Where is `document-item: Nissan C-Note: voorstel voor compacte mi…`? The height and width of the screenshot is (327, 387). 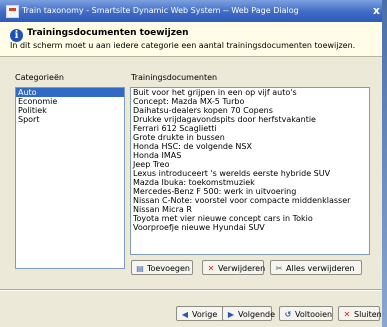 document-item: Nissan C-Note: voorstel voor compacte mi… is located at coordinates (250, 200).